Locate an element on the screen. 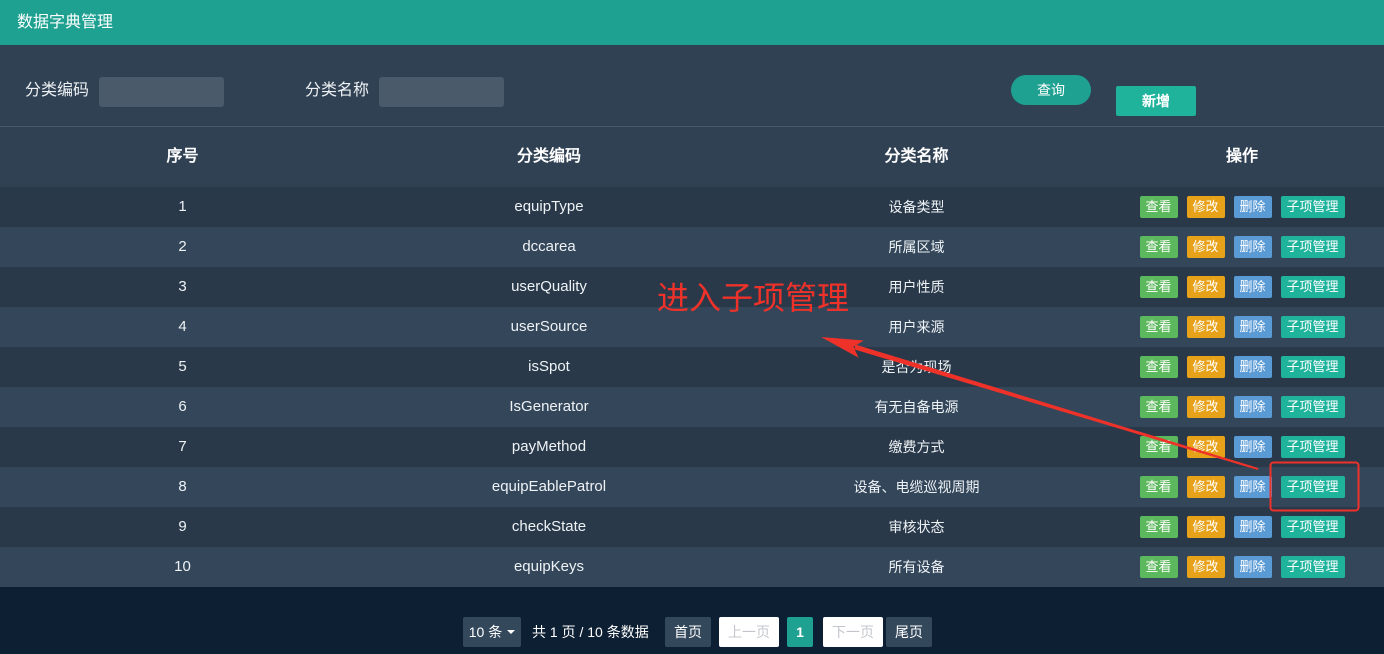 The height and width of the screenshot is (654, 1384). add-button: 新增 is located at coordinates (1156, 101).